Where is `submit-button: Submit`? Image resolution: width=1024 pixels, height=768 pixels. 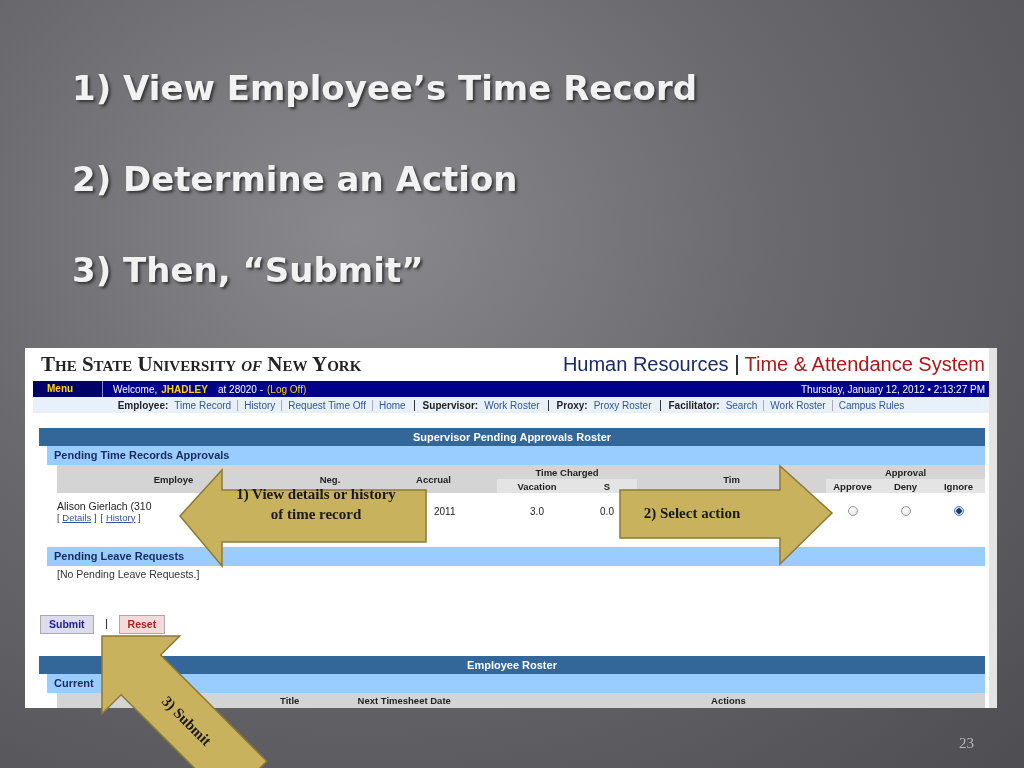 submit-button: Submit is located at coordinates (67, 624).